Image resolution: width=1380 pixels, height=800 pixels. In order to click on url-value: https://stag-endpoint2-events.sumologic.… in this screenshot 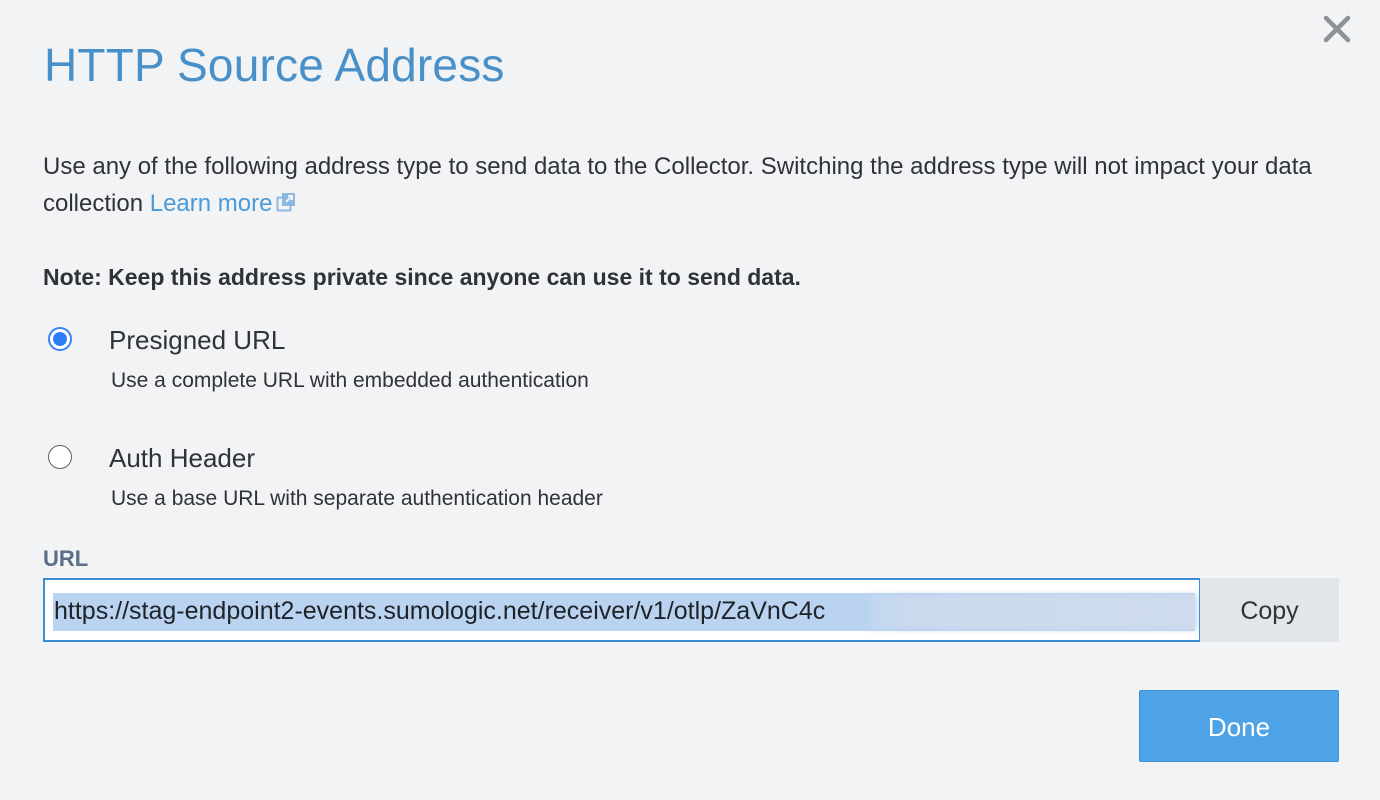, I will do `click(440, 611)`.